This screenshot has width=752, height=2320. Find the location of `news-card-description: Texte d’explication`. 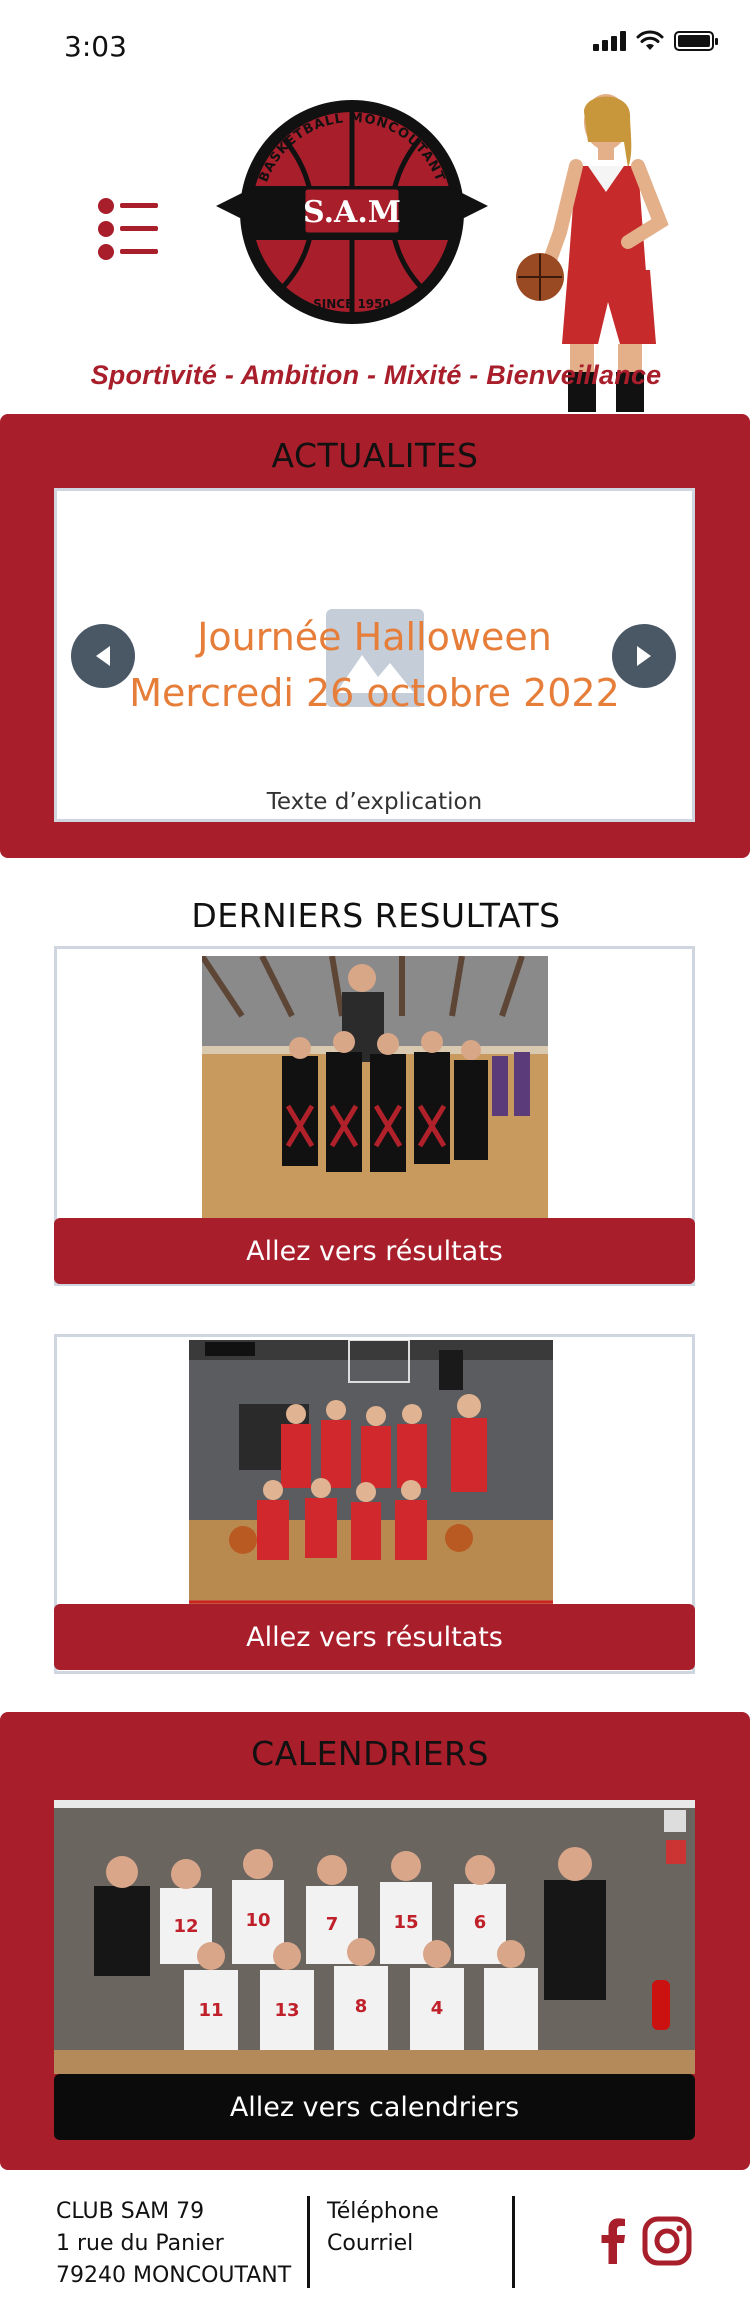

news-card-description: Texte d’explication is located at coordinates (374, 802).